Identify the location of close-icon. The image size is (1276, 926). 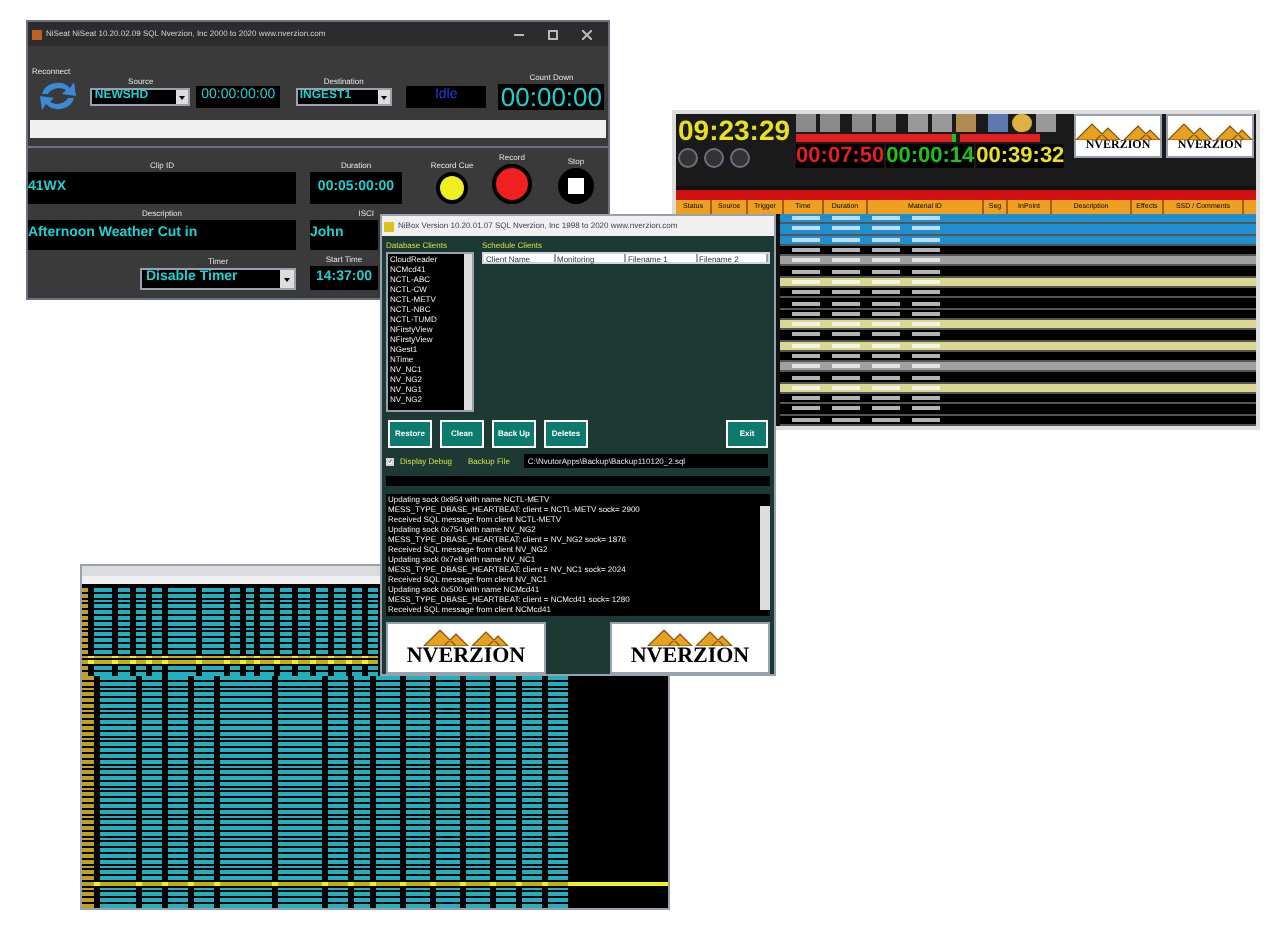
(587, 34).